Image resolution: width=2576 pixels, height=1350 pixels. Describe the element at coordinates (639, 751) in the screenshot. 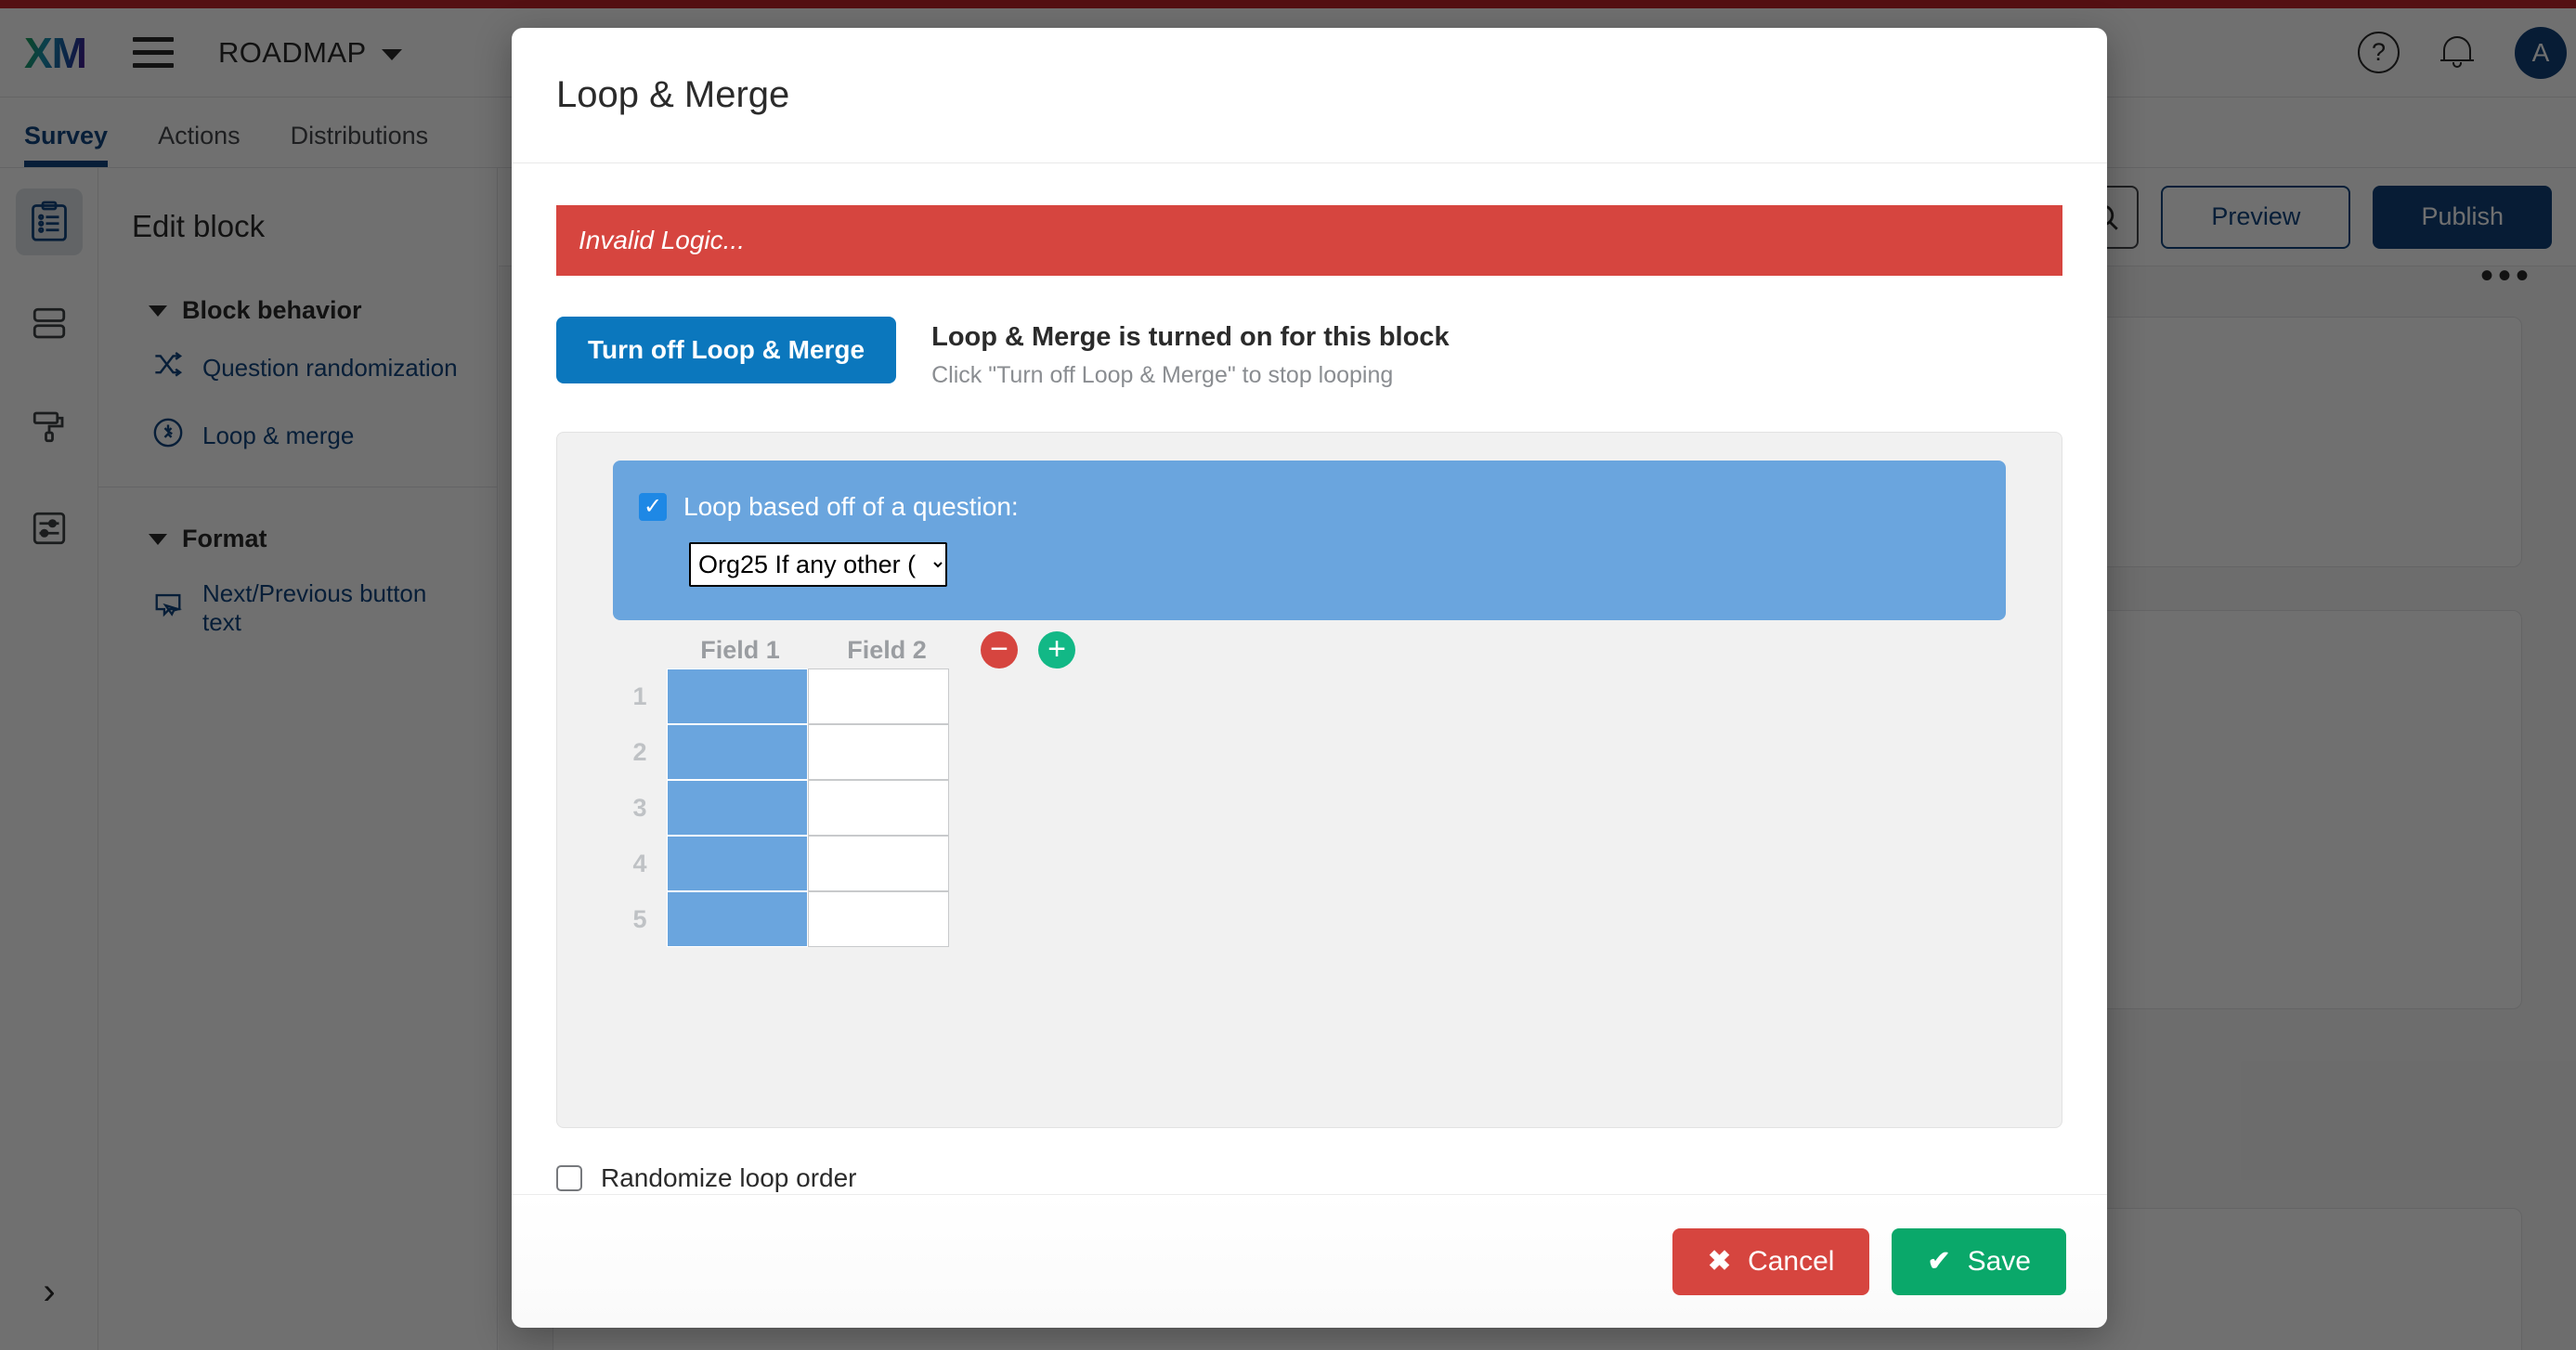

I see `row-number: 2` at that location.